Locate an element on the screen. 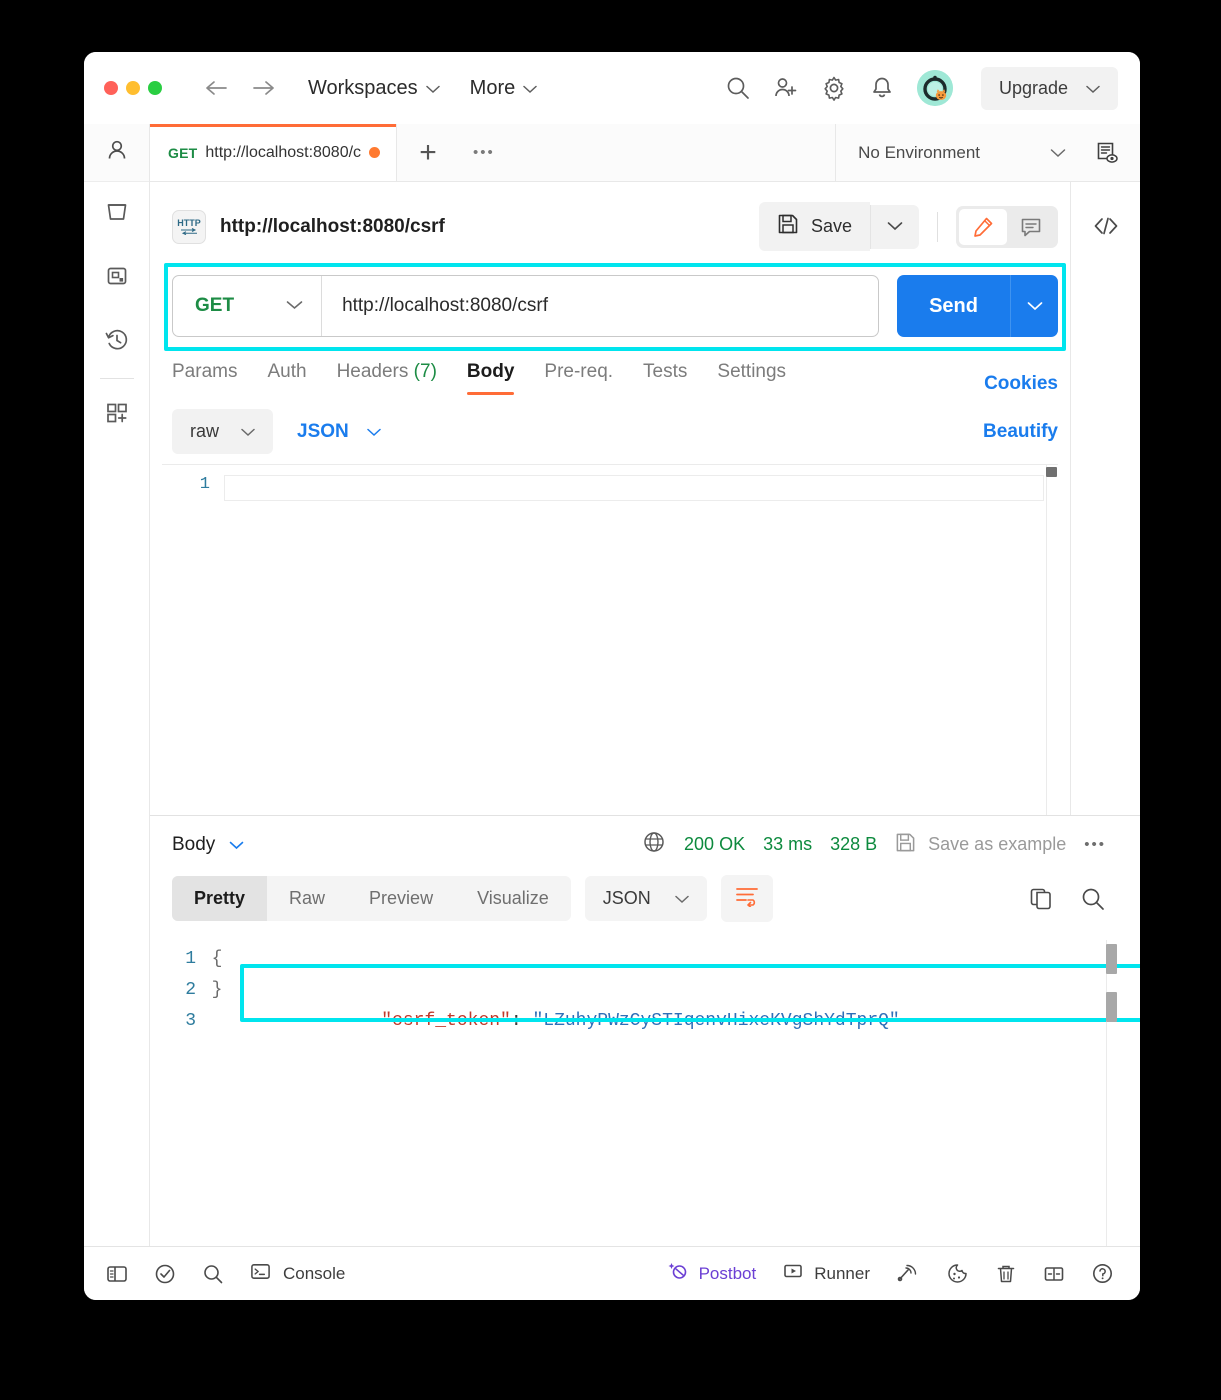 Image resolution: width=1221 pixels, height=1400 pixels. user-avatar-icon is located at coordinates (934, 88).